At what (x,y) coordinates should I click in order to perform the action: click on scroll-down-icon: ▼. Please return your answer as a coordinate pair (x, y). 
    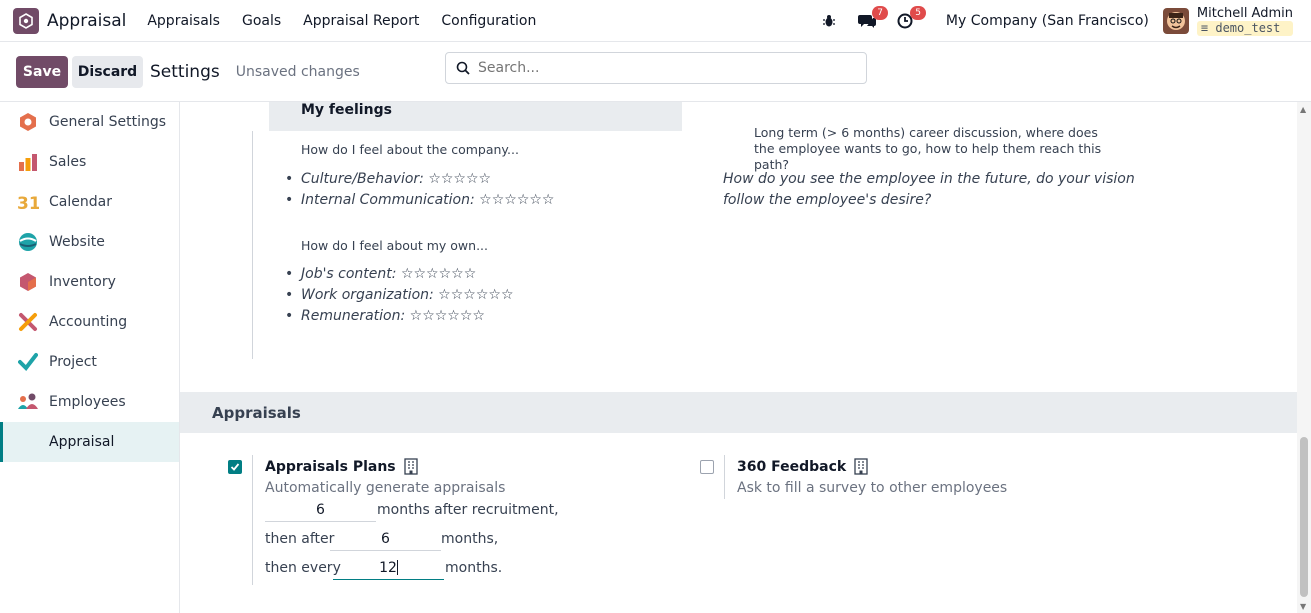
    Looking at the image, I should click on (1303, 606).